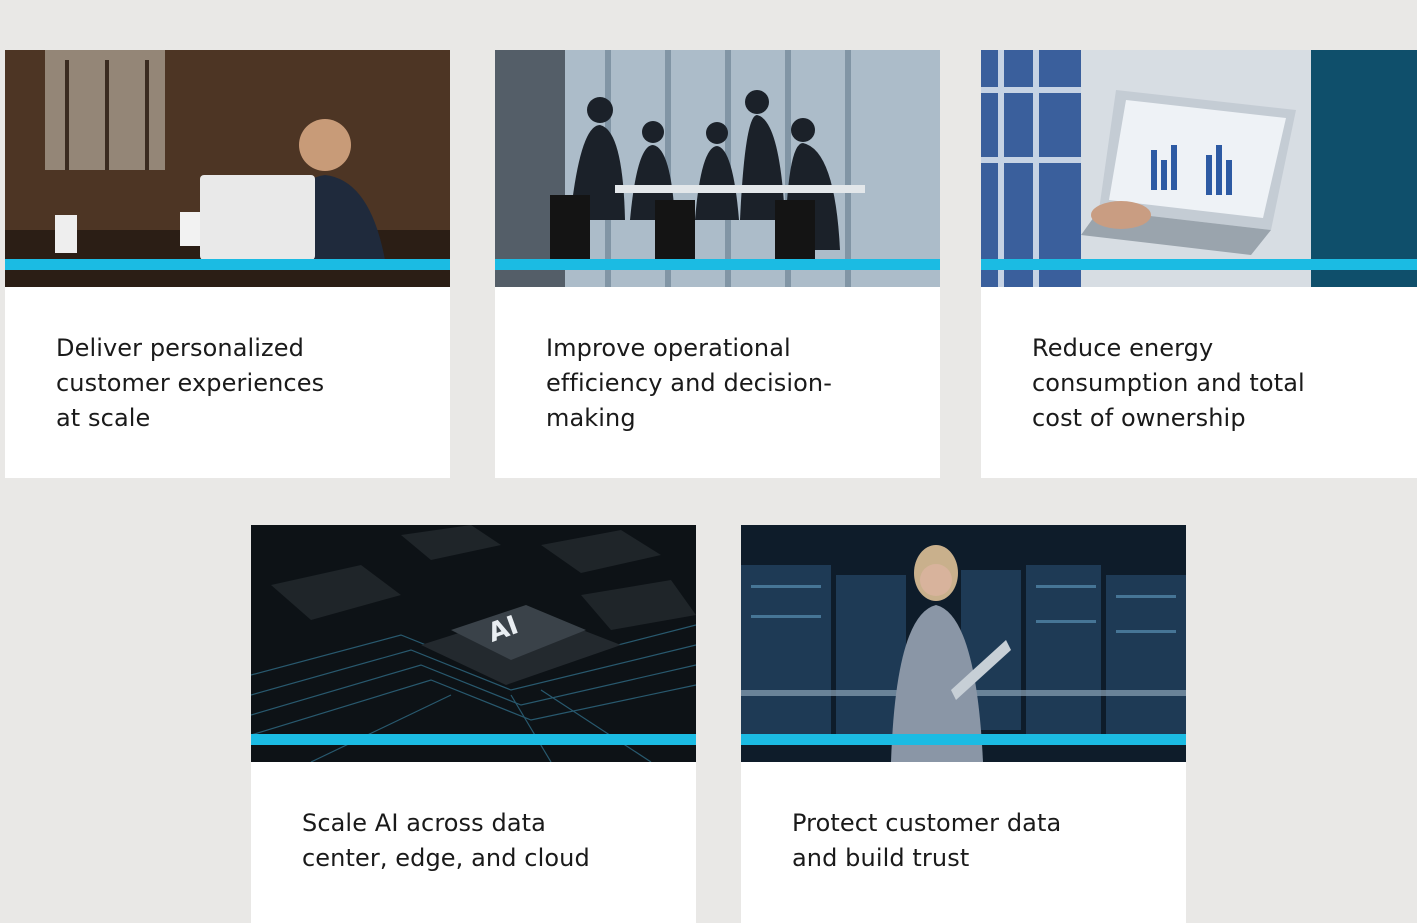 The image size is (1417, 923). I want to click on card-title: Protect customer data and build trust, so click(927, 840).